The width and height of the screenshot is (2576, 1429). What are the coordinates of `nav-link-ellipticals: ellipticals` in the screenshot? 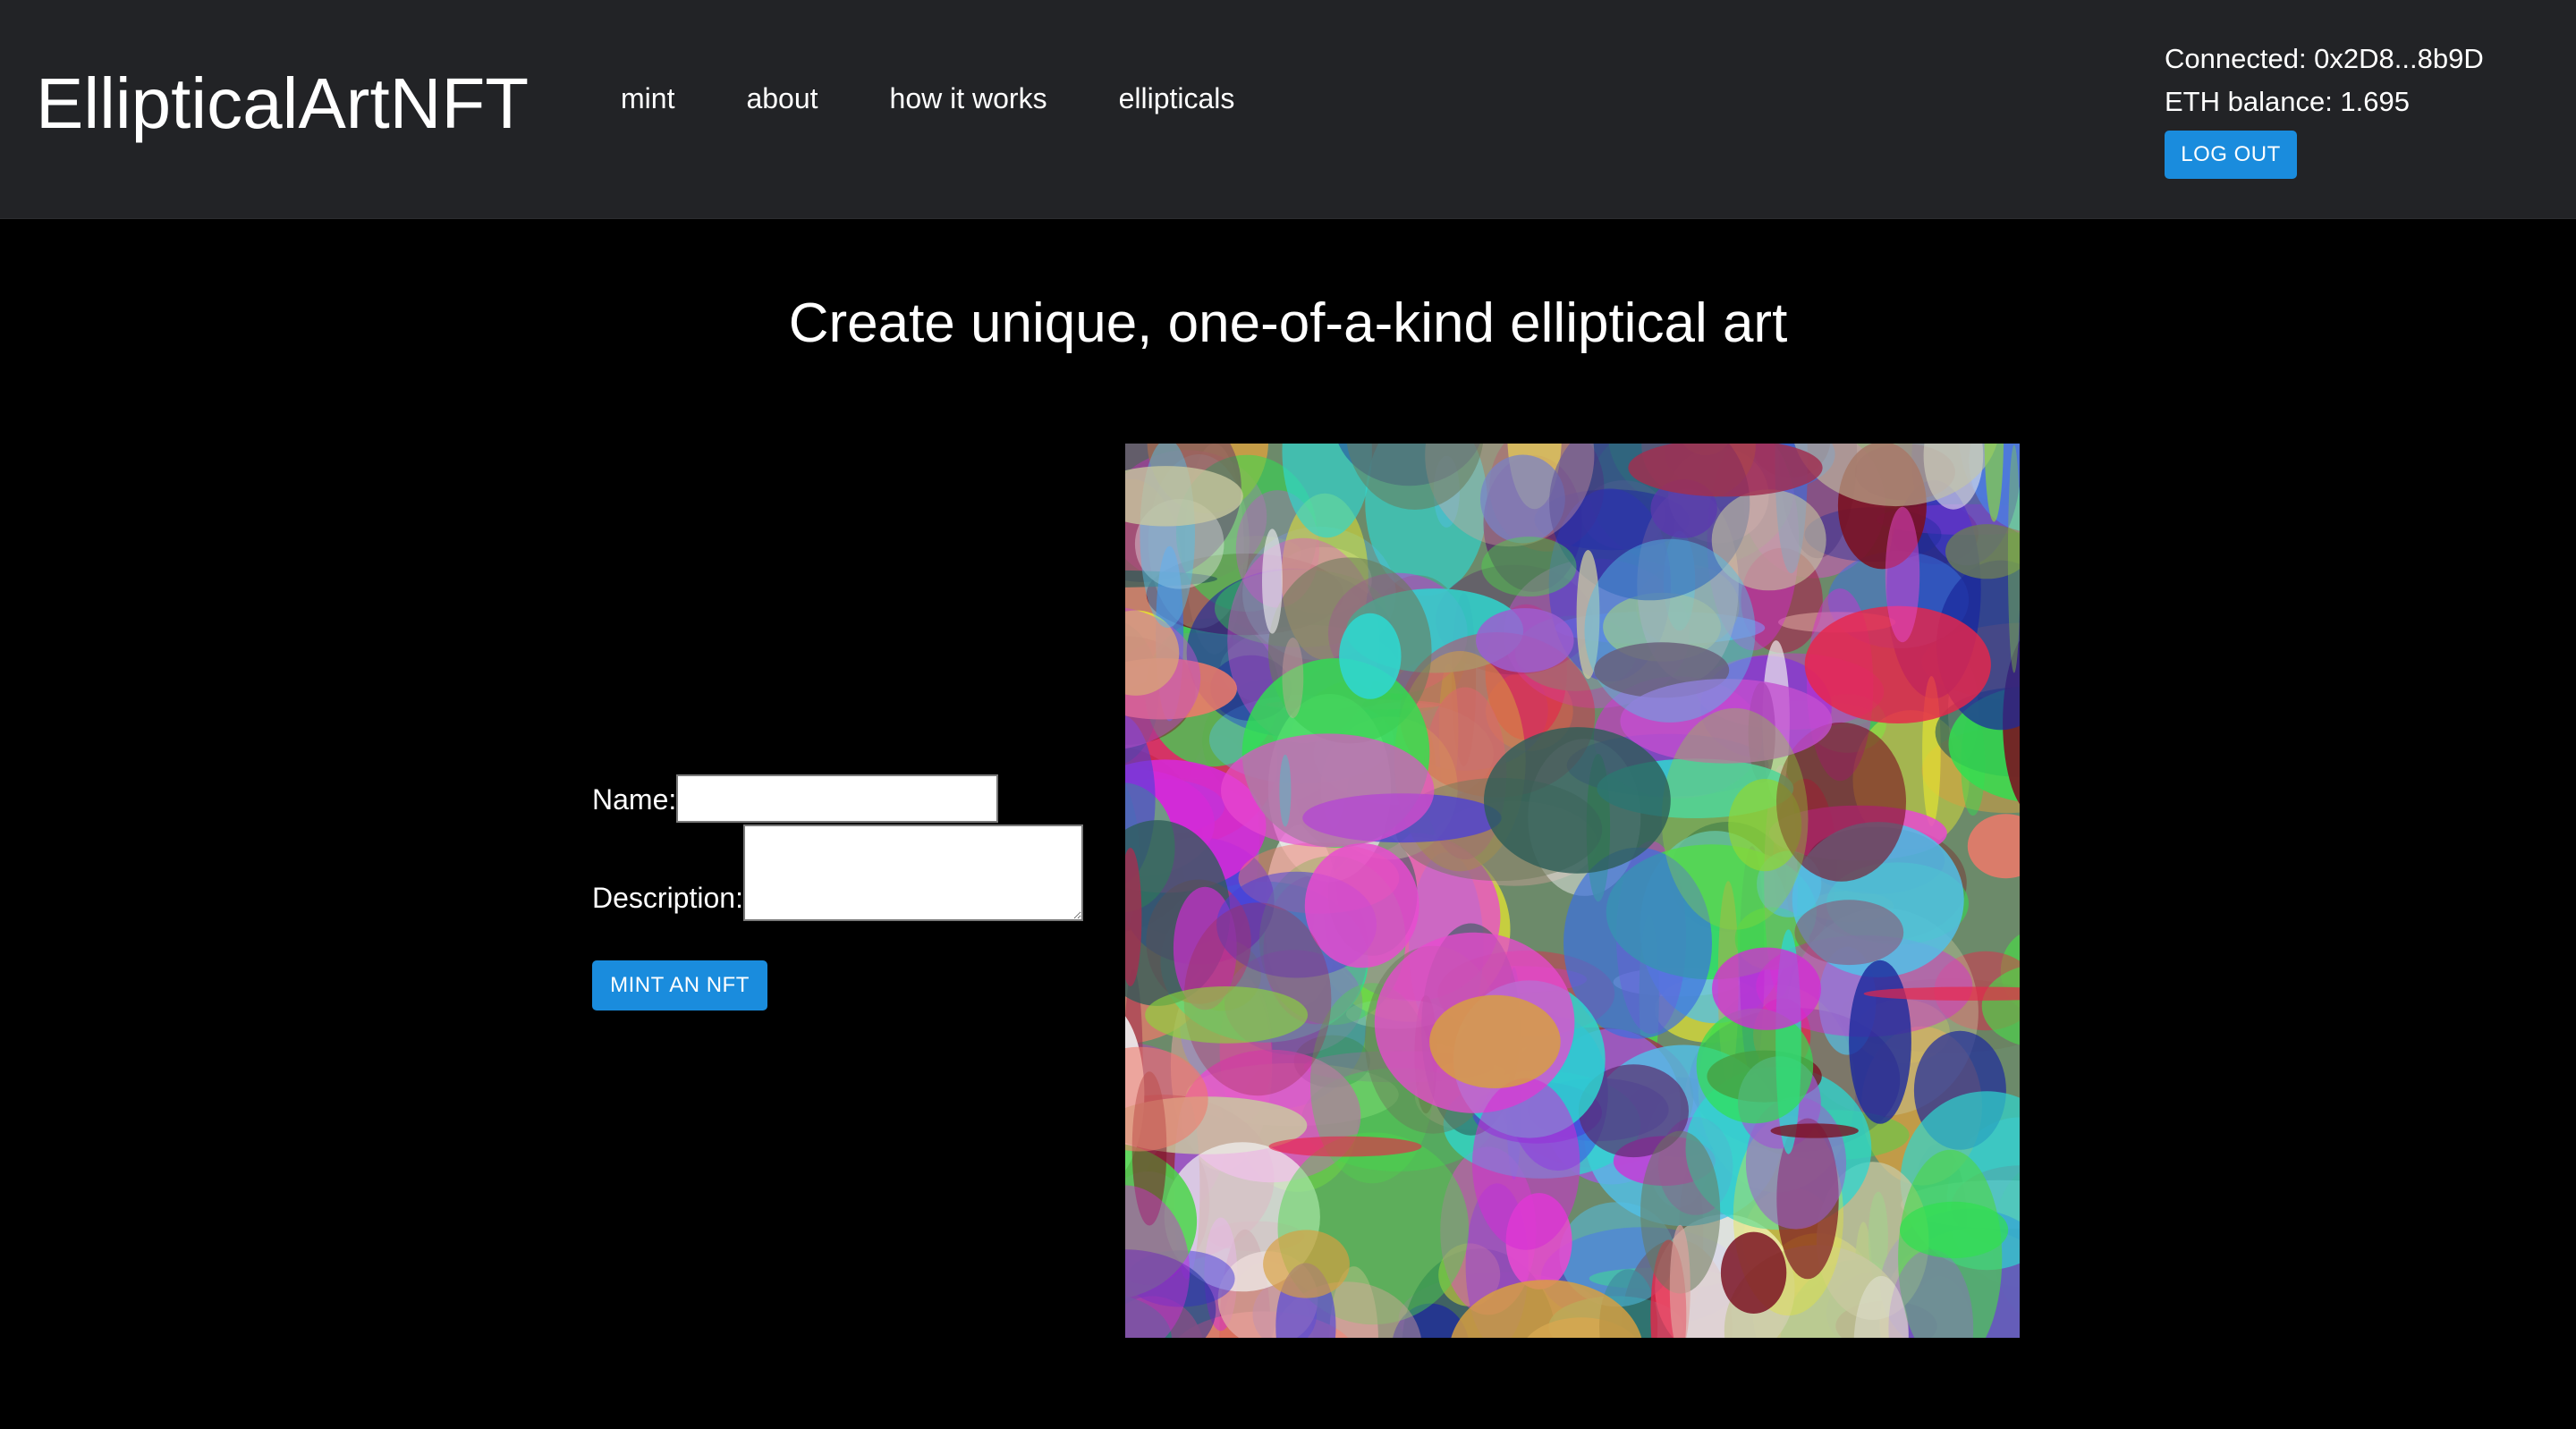 It's located at (1177, 98).